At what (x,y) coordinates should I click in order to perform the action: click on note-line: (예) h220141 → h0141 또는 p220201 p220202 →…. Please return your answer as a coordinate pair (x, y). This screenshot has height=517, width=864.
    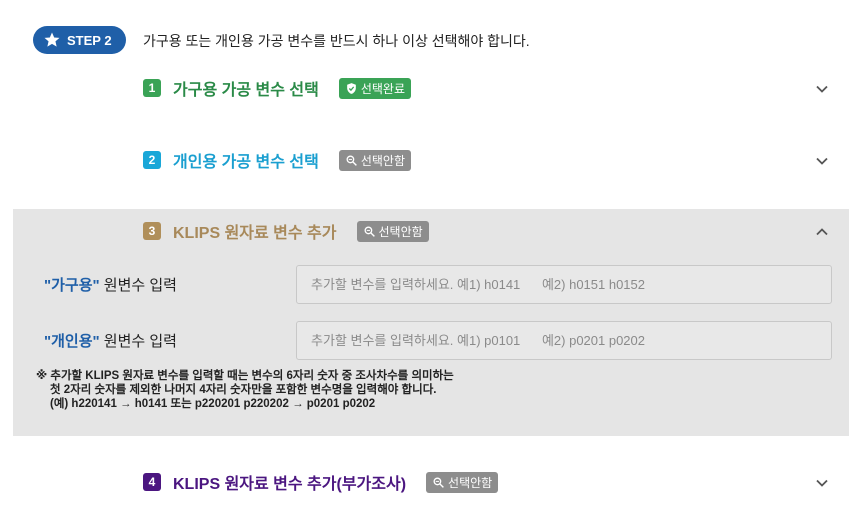
    Looking at the image, I should click on (213, 404).